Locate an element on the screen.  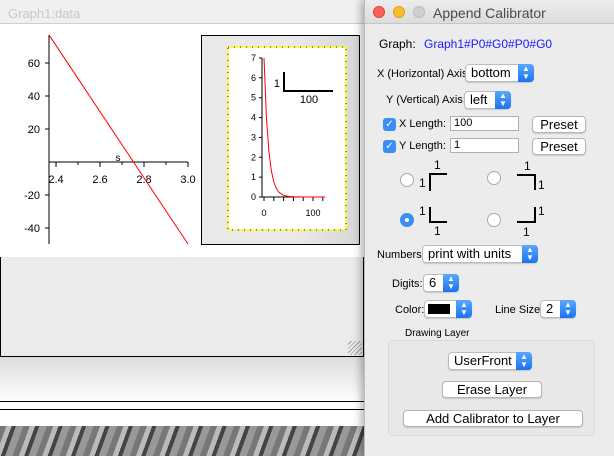
inset-y-tick-label: 6 is located at coordinates (253, 78).